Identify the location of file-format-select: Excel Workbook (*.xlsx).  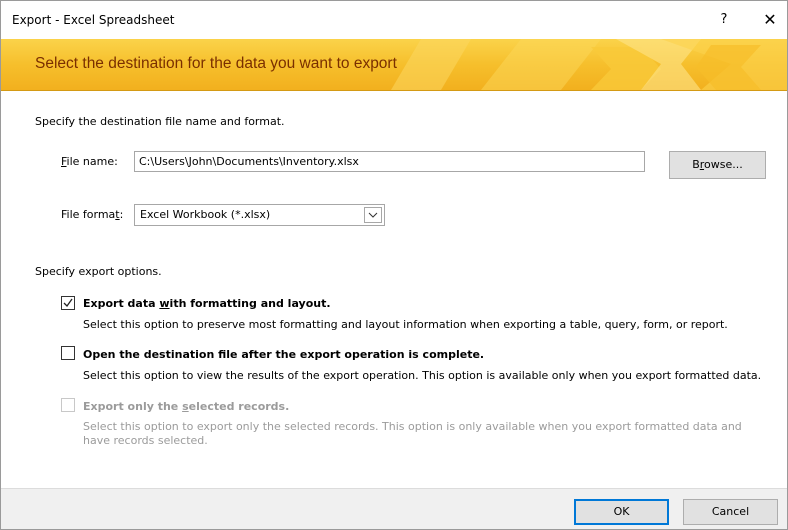
(259, 215).